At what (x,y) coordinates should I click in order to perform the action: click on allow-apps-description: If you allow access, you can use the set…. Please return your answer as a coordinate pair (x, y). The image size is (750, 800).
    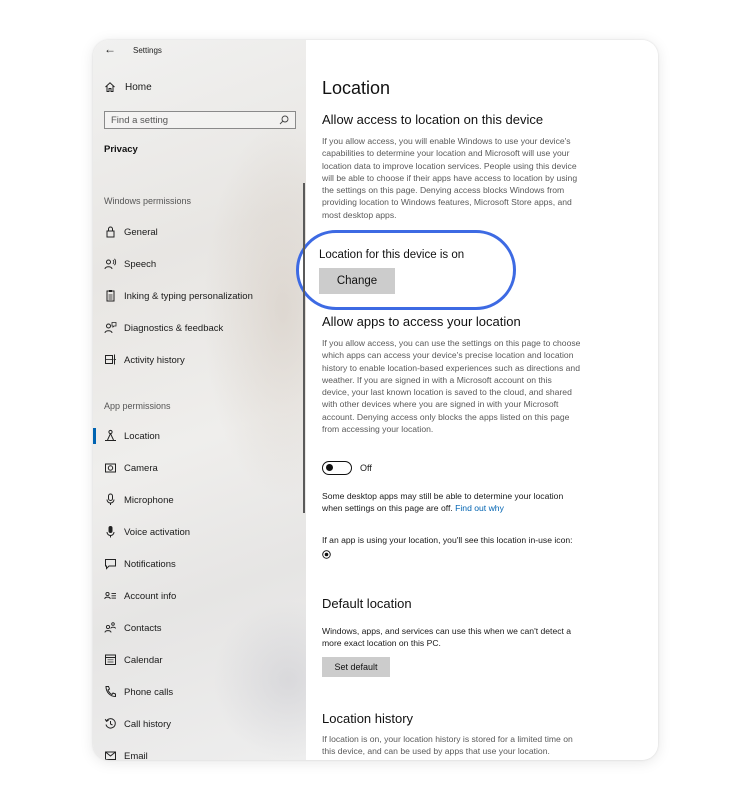
    Looking at the image, I should click on (474, 386).